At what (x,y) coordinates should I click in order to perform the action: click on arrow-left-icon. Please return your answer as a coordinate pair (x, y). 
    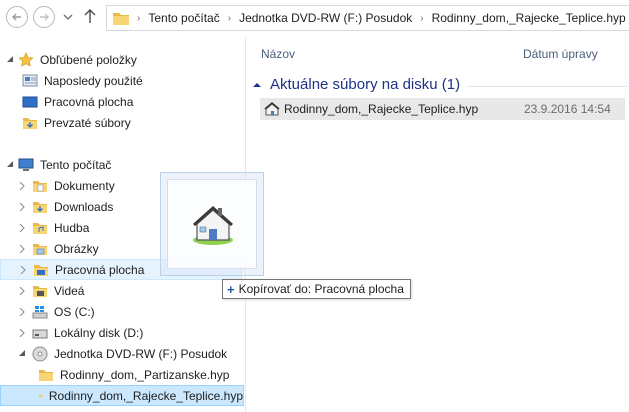
    Looking at the image, I should click on (16, 17).